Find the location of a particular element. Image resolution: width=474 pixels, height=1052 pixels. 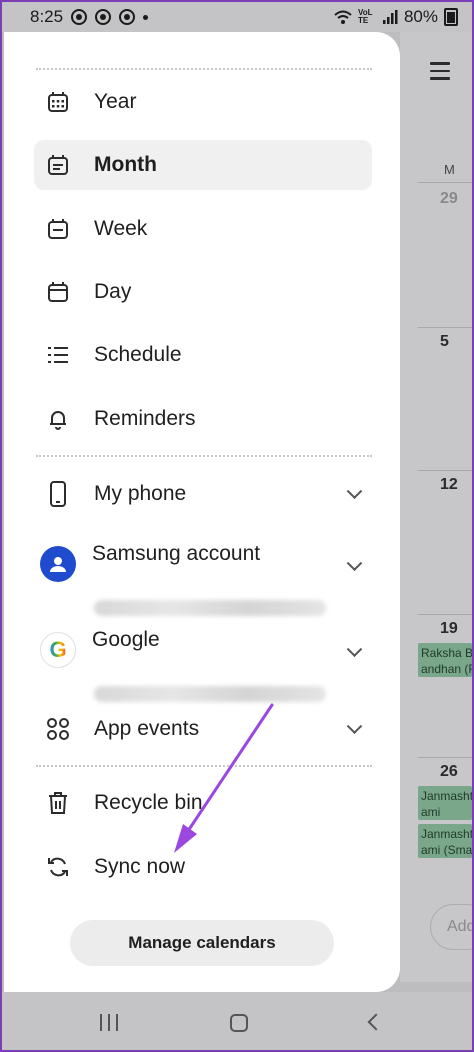

google-icon: G is located at coordinates (58, 650).